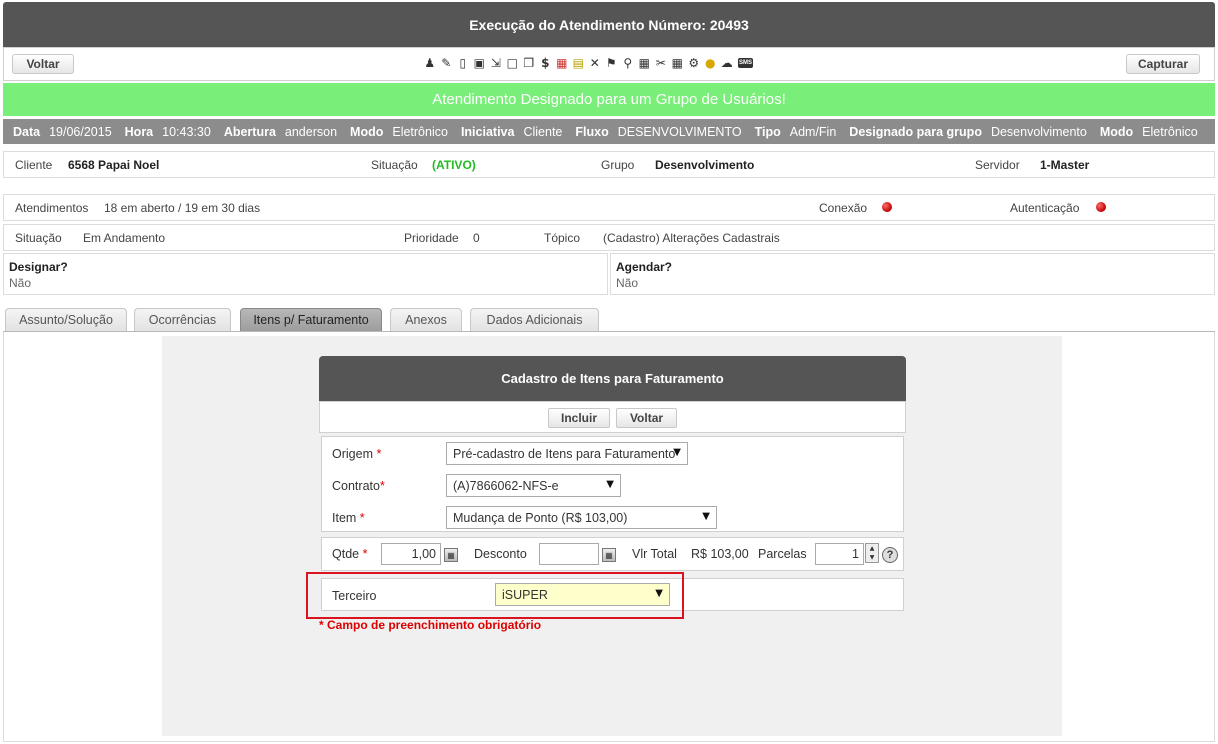 This screenshot has height=744, width=1218. What do you see at coordinates (454, 165) in the screenshot?
I see `situacao-status: (ATIVO)` at bounding box center [454, 165].